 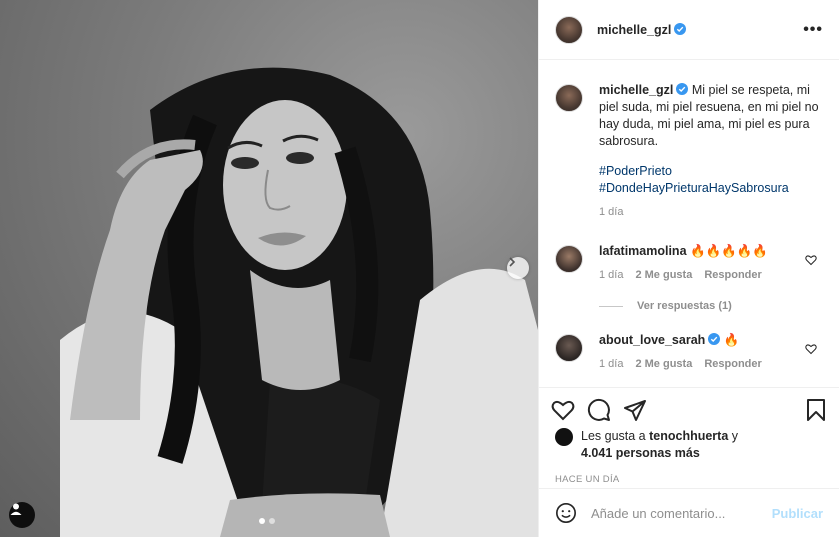 What do you see at coordinates (711, 306) in the screenshot?
I see `view-replies-button: Ver respuestas (1)` at bounding box center [711, 306].